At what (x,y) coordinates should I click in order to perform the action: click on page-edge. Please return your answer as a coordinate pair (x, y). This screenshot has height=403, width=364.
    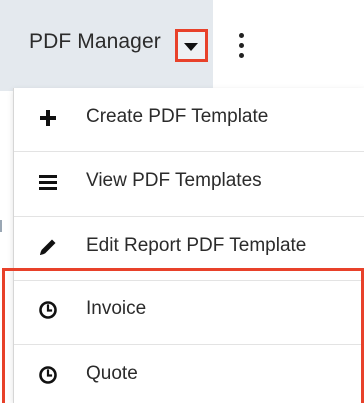
    Looking at the image, I should click on (1, 226).